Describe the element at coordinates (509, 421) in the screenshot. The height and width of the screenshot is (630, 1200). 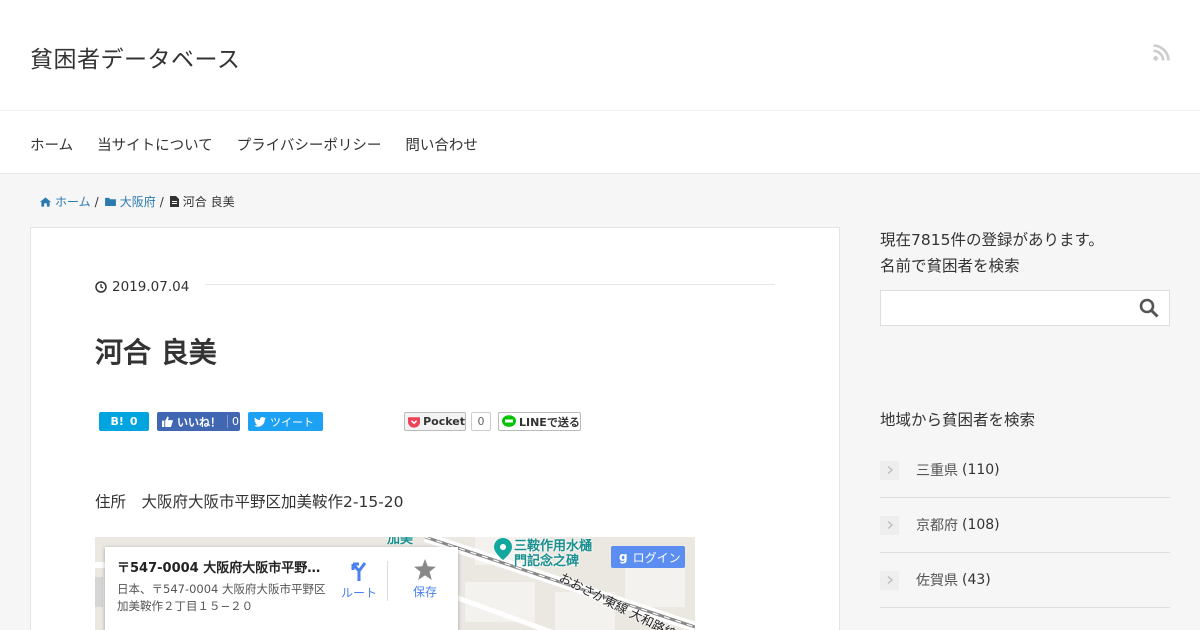
I see `line-icon` at that location.